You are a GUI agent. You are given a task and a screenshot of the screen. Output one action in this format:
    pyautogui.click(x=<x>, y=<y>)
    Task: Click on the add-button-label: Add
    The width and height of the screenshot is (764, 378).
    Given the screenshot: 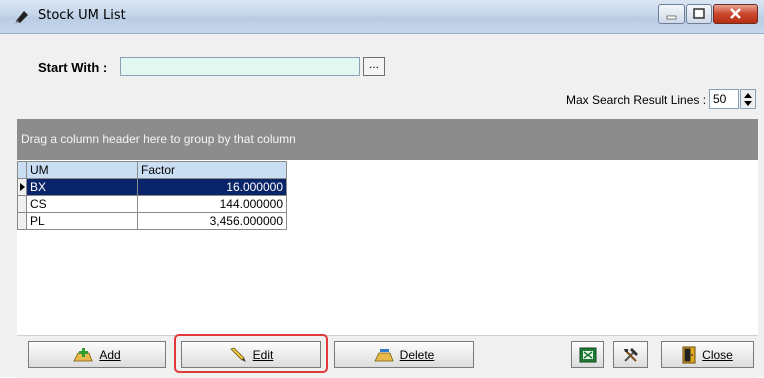 What is the action you would take?
    pyautogui.click(x=110, y=354)
    